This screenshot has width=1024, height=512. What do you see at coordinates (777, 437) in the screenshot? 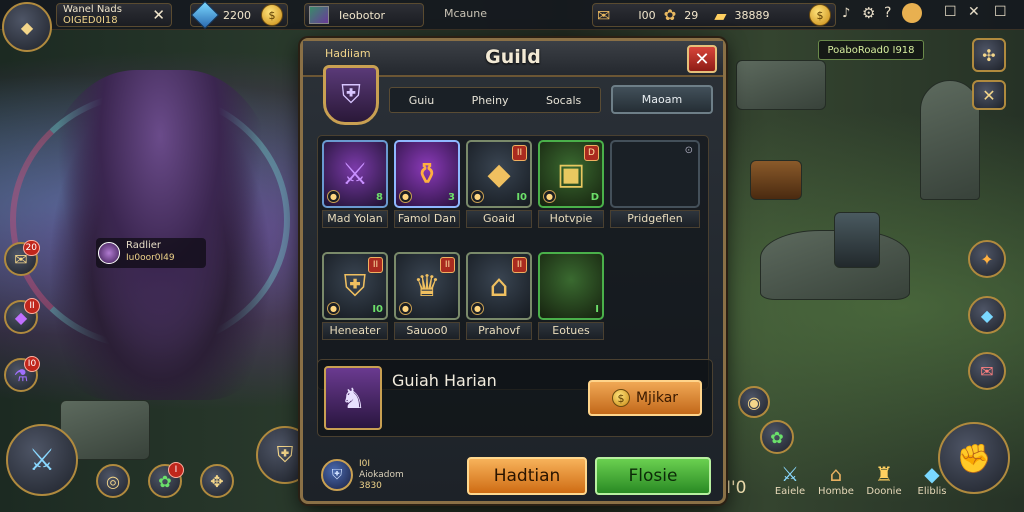
I see `world-button-2: ✿` at bounding box center [777, 437].